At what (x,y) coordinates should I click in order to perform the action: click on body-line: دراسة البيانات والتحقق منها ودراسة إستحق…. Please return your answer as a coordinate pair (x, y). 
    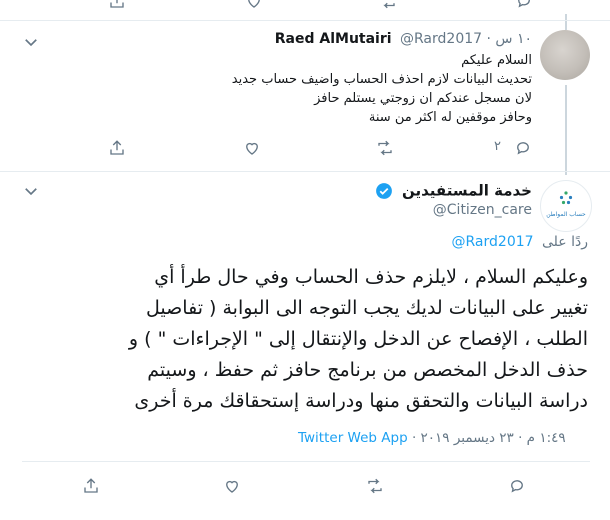
    Looking at the image, I should click on (361, 401).